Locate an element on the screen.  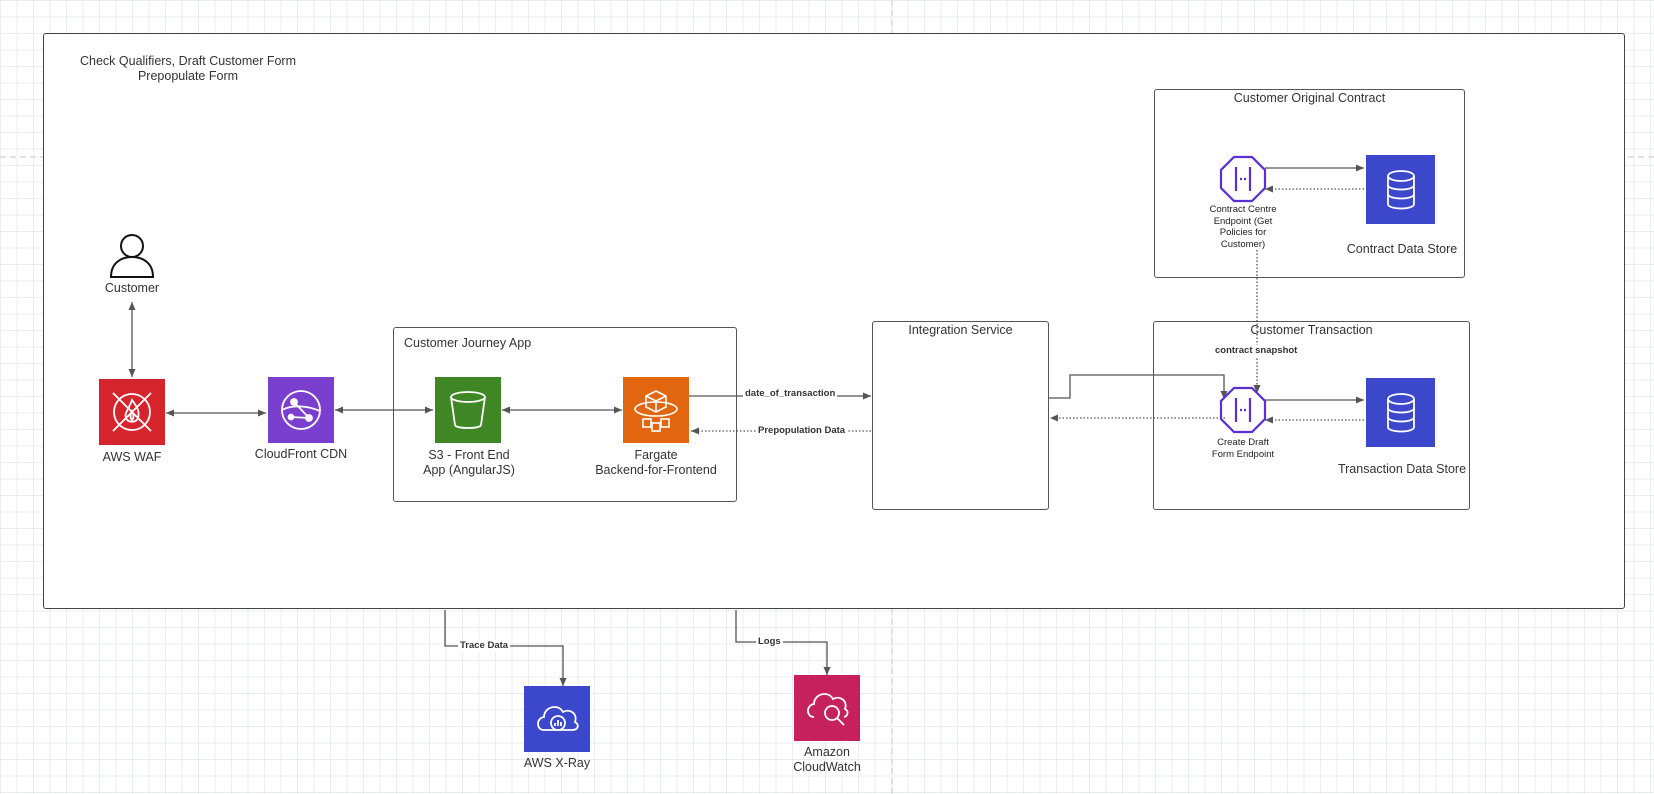
contract-endpoint-api-gateway-icon is located at coordinates (1243, 179).